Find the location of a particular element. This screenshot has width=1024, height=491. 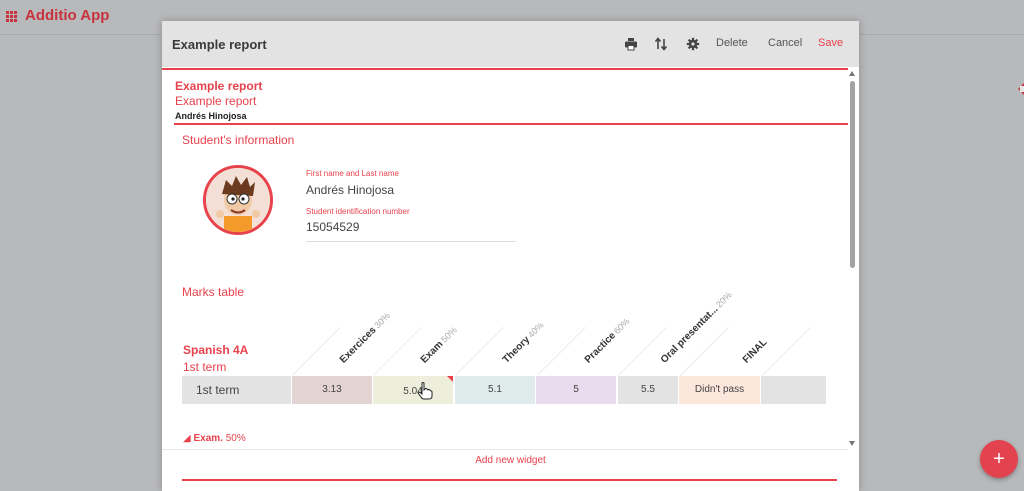

comment-marker-icon is located at coordinates (450, 379).